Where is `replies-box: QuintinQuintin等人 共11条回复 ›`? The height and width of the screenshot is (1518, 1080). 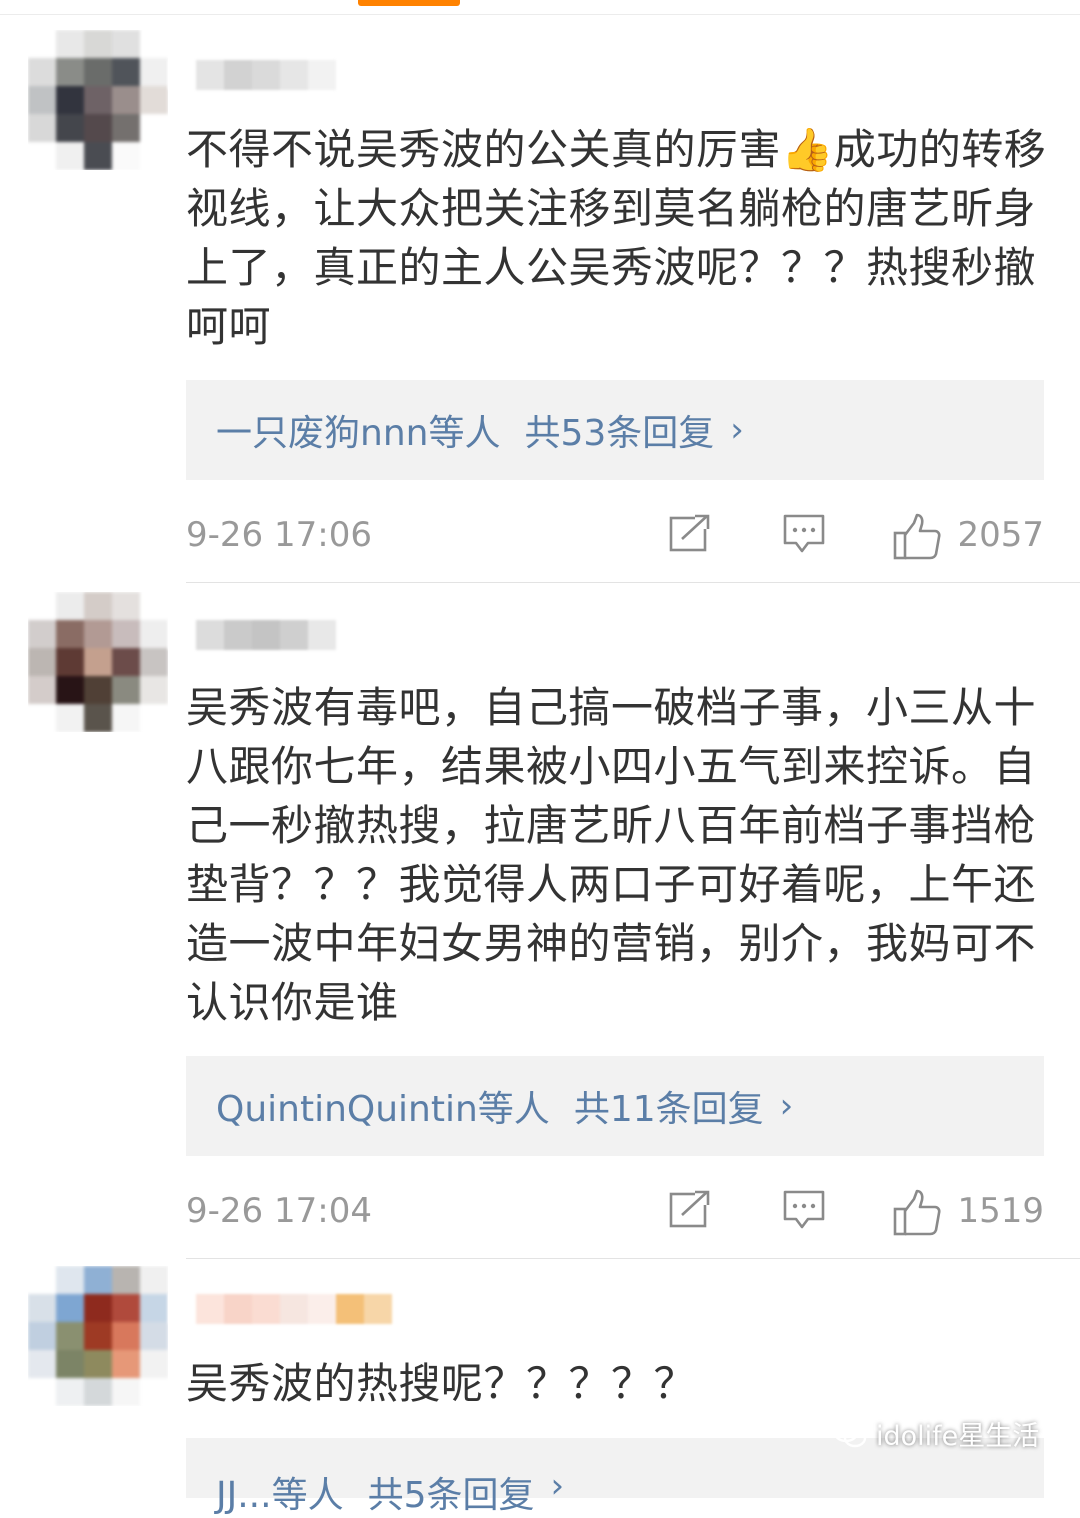 replies-box: QuintinQuintin等人 共11条回复 › is located at coordinates (615, 1106).